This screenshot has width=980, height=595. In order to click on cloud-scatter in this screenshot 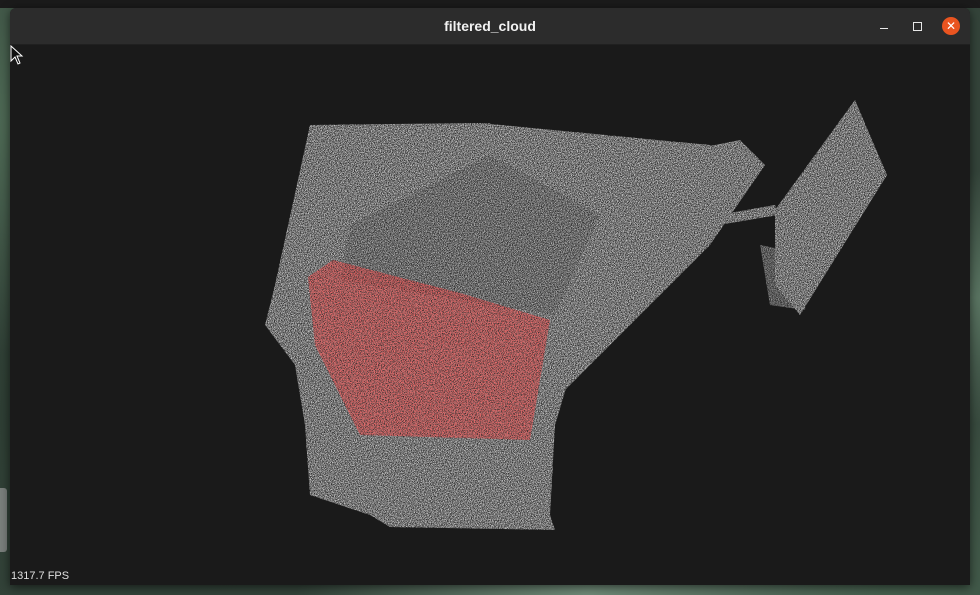, I will do `click(785, 277)`.